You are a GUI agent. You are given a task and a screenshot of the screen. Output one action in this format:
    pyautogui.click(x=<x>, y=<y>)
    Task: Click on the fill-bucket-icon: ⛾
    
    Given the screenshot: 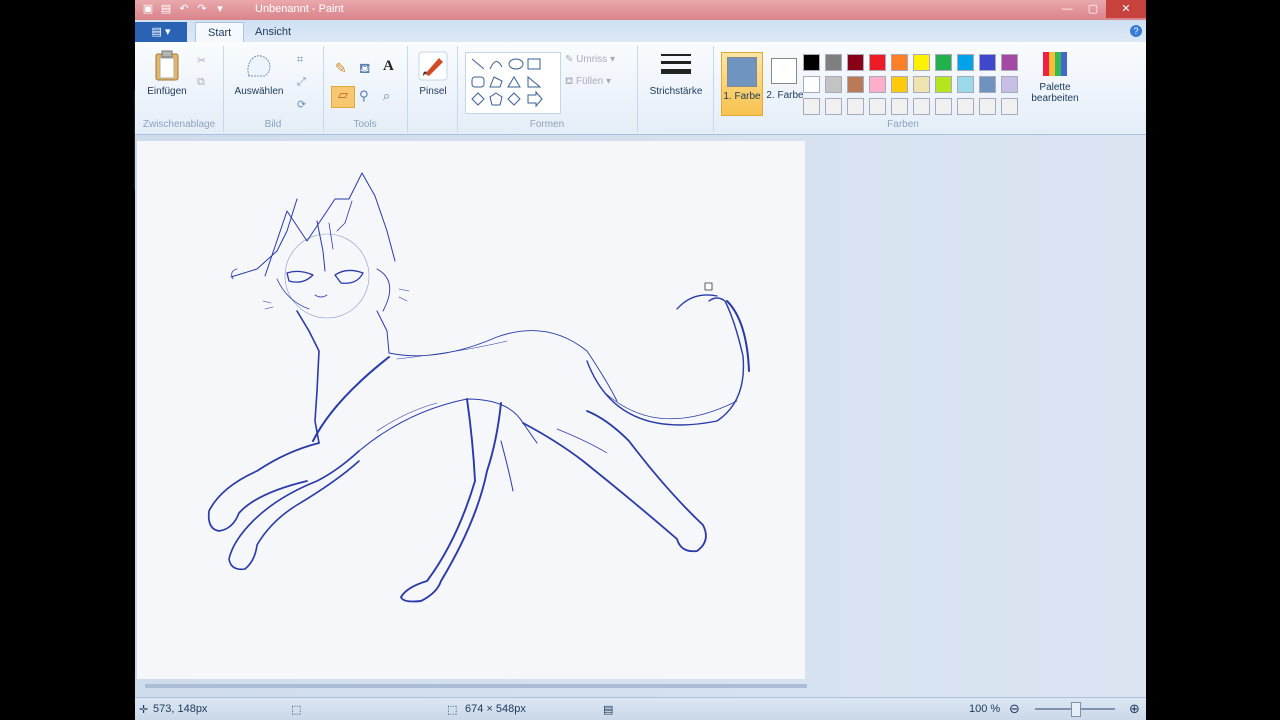 What is the action you would take?
    pyautogui.click(x=367, y=68)
    